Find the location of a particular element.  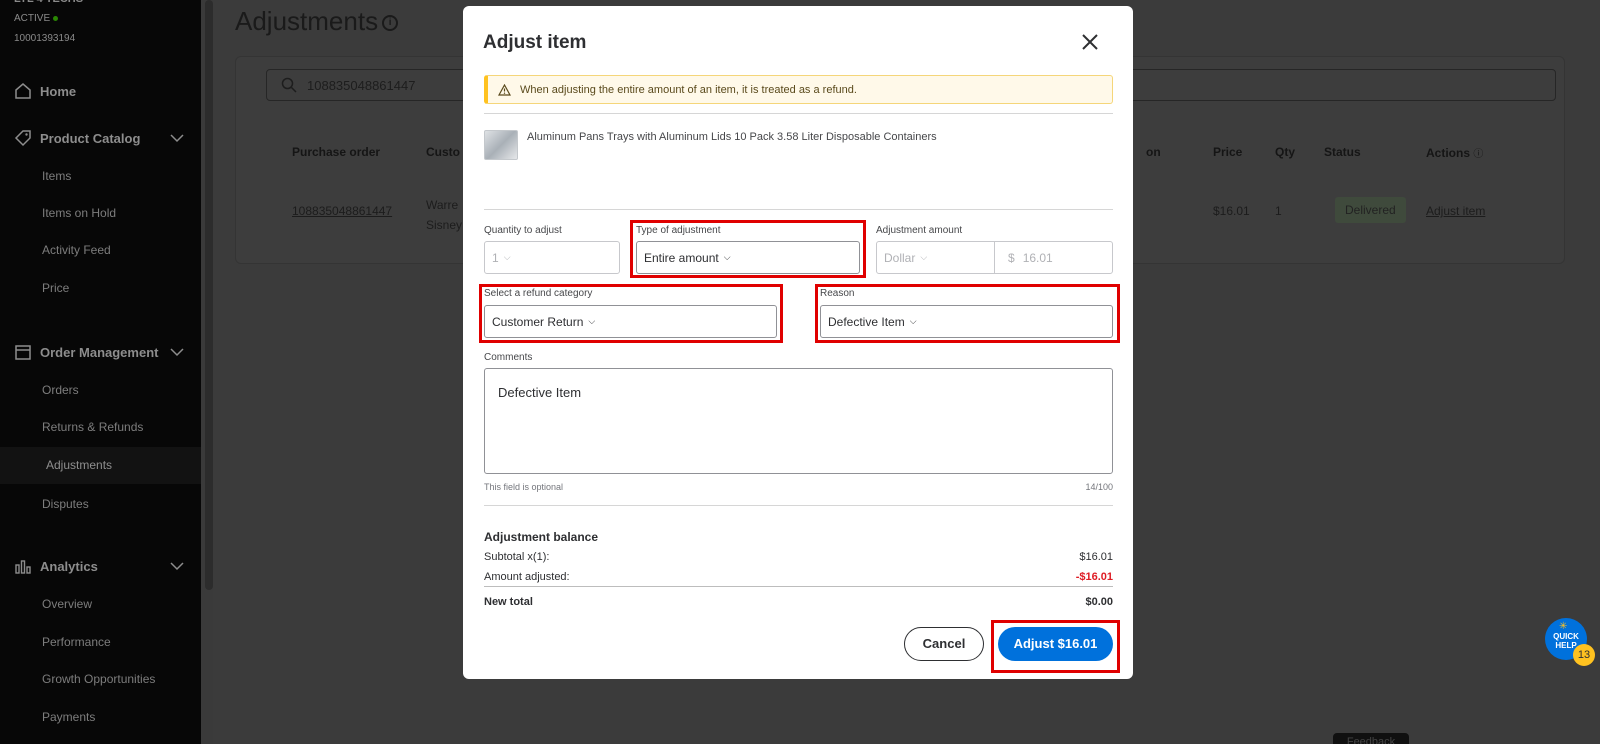

quick-help-label: QUICK is located at coordinates (1566, 636).